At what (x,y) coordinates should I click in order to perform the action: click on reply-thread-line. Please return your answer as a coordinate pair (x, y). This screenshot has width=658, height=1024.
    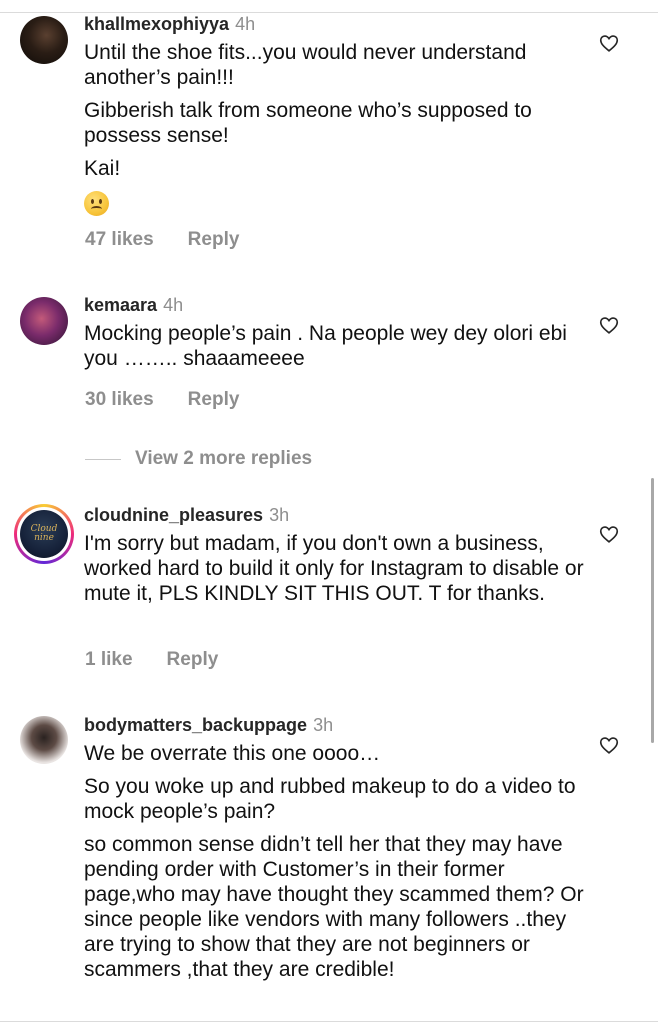
    Looking at the image, I should click on (103, 459).